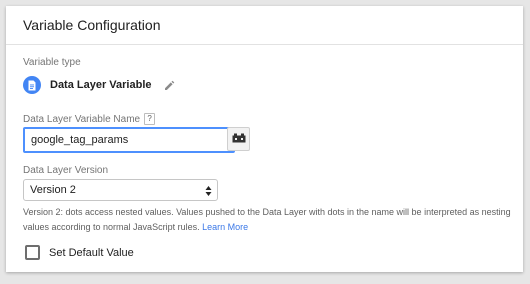 The width and height of the screenshot is (530, 284). What do you see at coordinates (82, 119) in the screenshot?
I see `variable-name-label-text: Data Layer Variable Name` at bounding box center [82, 119].